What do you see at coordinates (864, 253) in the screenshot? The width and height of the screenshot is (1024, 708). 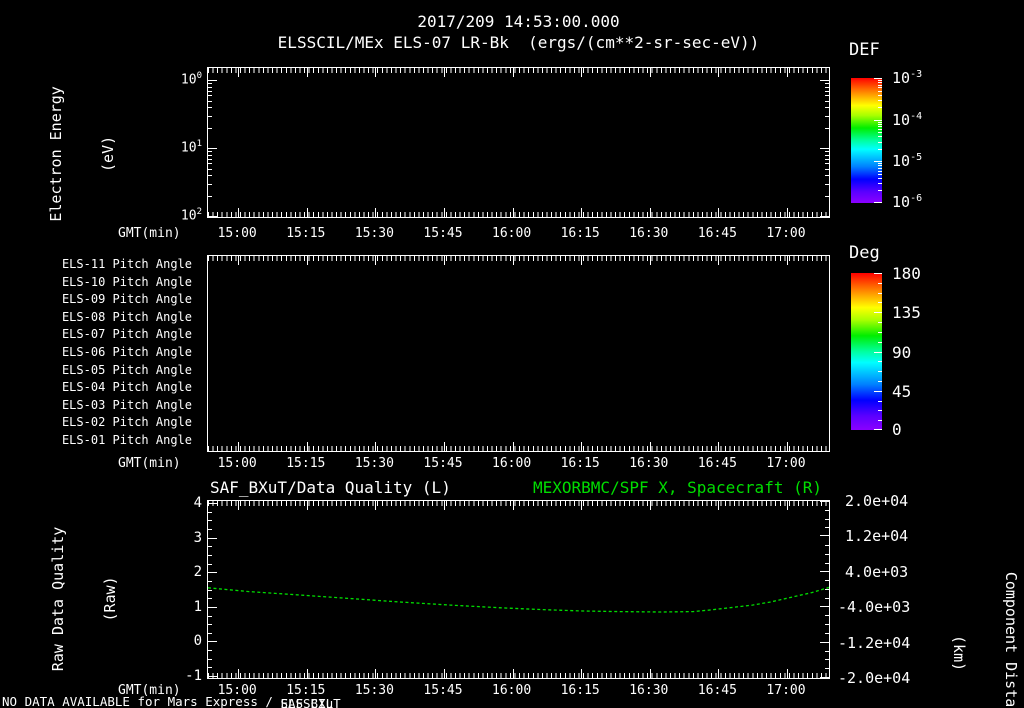 I see `deg-colorbar-title: Deg` at bounding box center [864, 253].